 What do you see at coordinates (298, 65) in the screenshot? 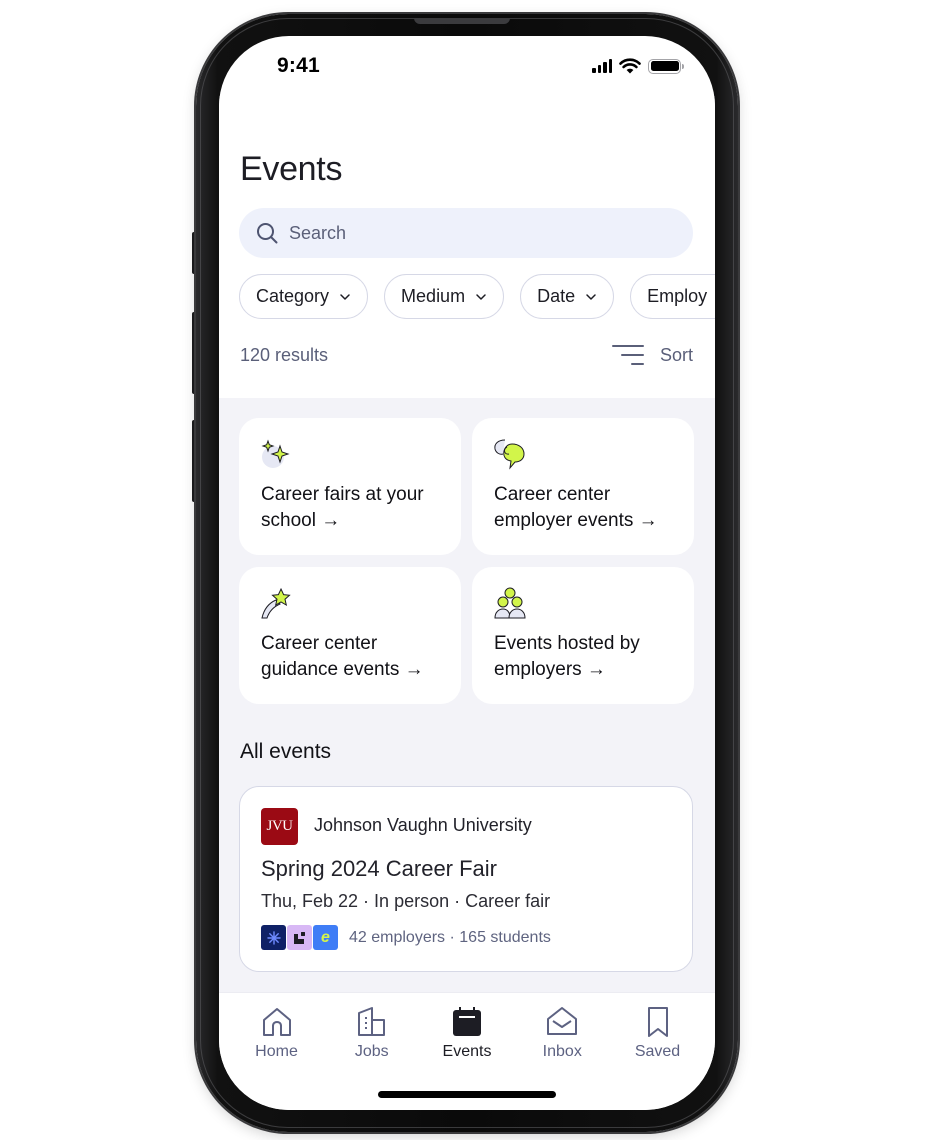
I see `status-time: 9:41` at bounding box center [298, 65].